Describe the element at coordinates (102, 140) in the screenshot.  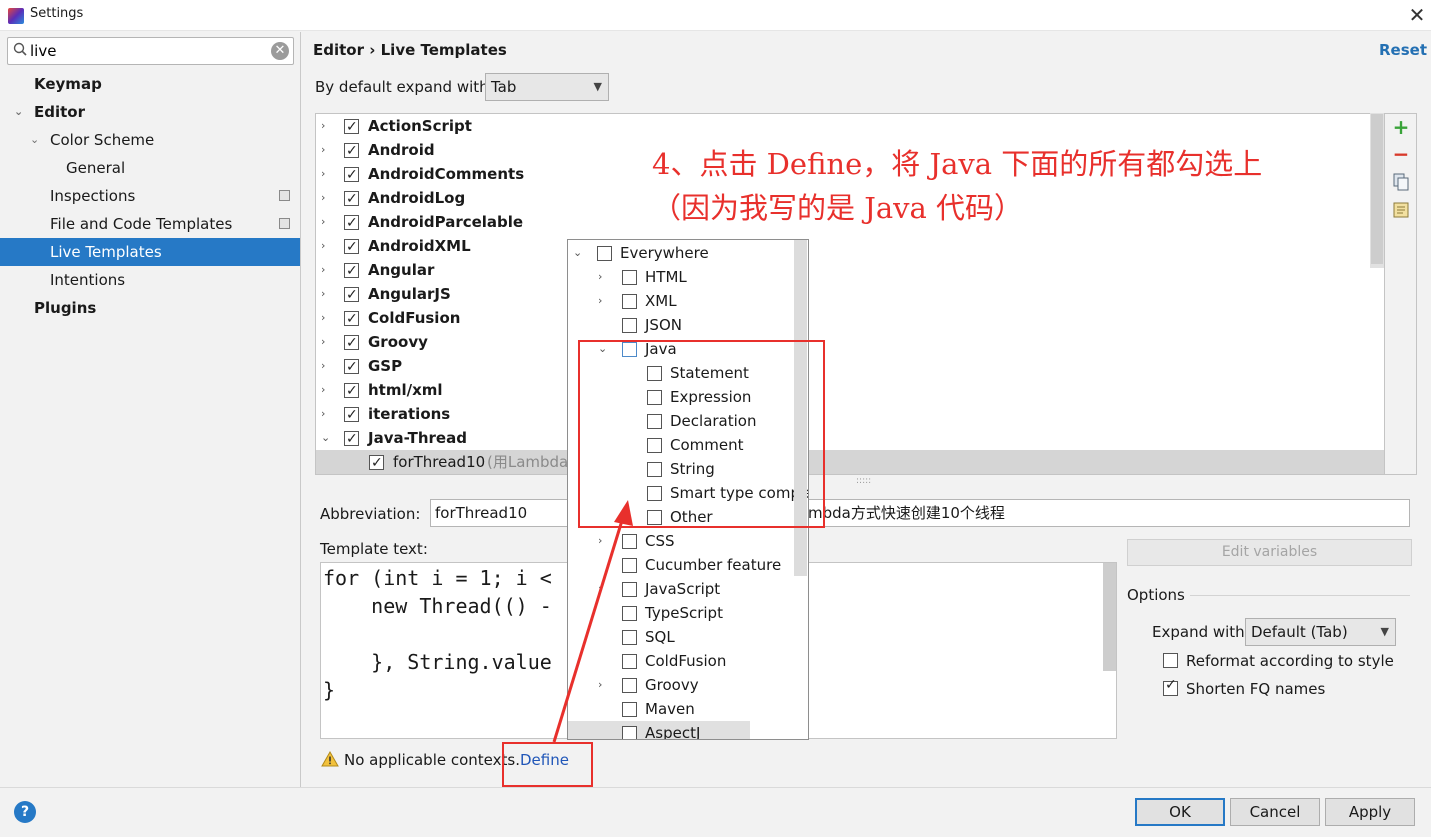
I see `sidebar-item-label: Color Scheme` at that location.